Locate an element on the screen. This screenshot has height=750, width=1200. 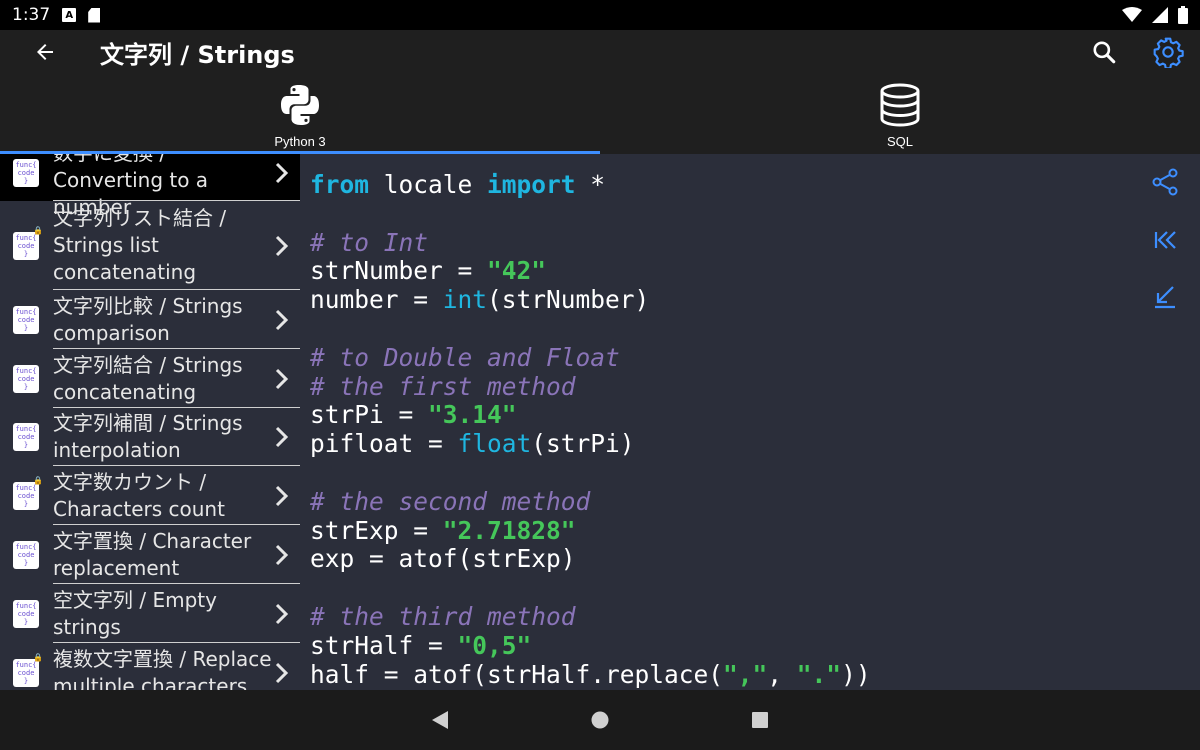
skip-to-start-button is located at coordinates (1165, 240).